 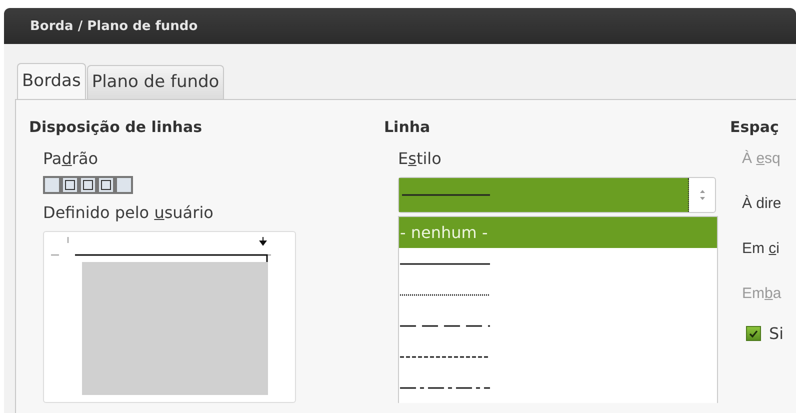 I want to click on field-label: Estilo, so click(x=420, y=158).